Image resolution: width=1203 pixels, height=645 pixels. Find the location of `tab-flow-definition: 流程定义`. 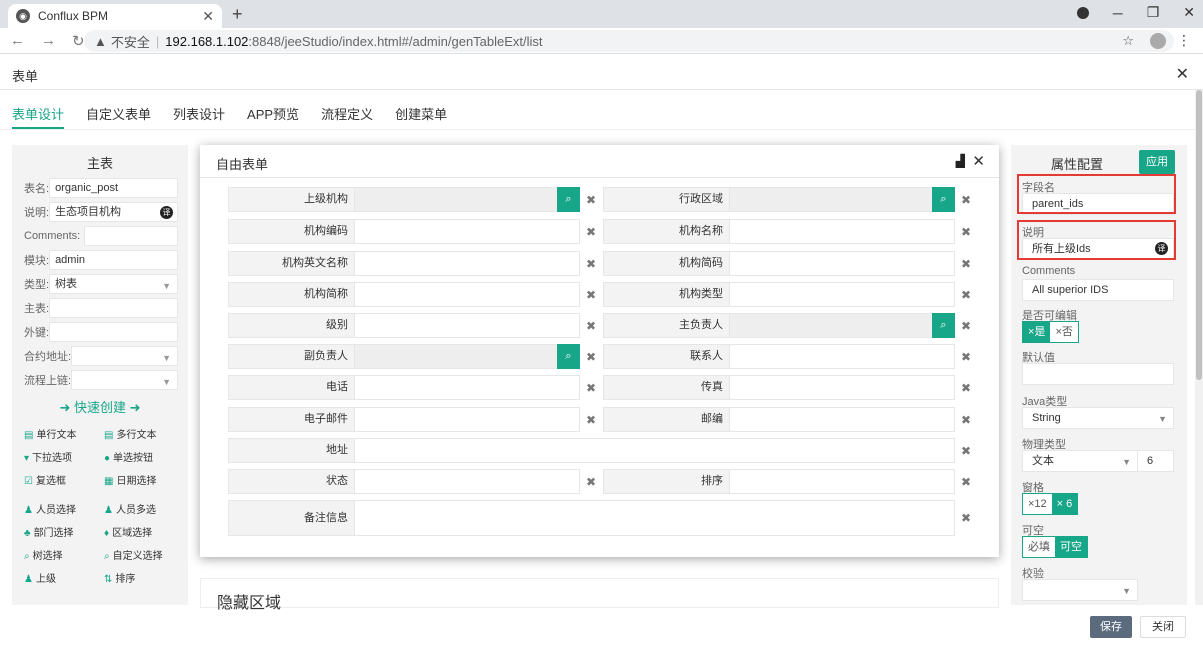

tab-flow-definition: 流程定义 is located at coordinates (347, 112).